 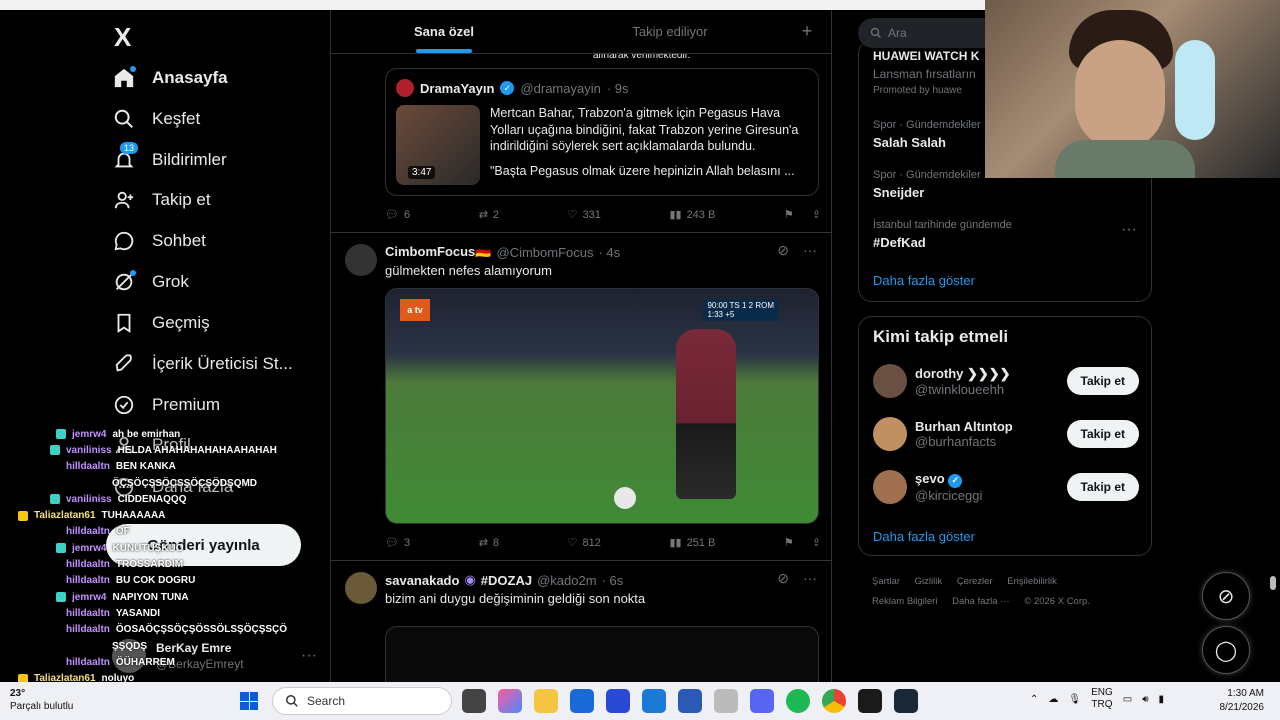 I want to click on nav-chat: Sohbet, so click(x=159, y=241).